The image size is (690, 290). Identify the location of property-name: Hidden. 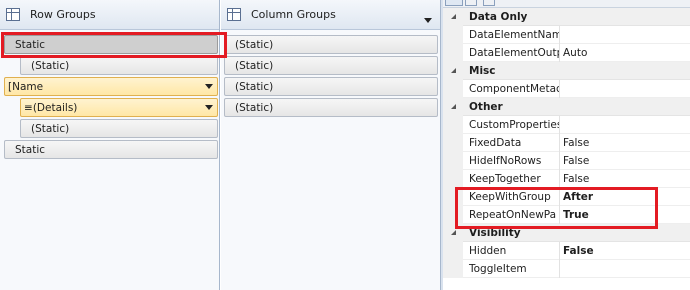
(511, 250).